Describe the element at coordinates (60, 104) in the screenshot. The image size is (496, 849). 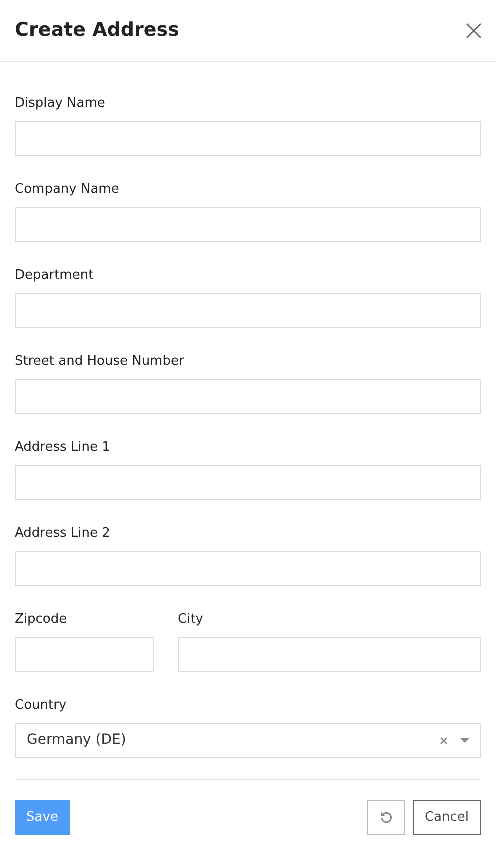
I see `field-label: Display Name` at that location.